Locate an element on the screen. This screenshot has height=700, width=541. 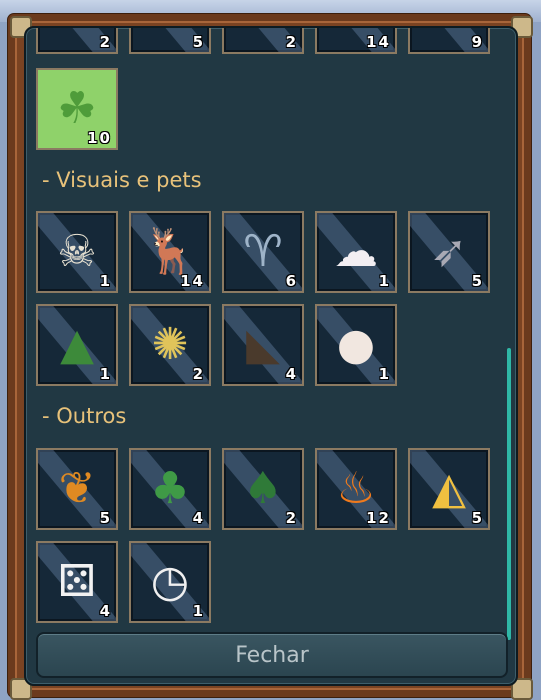
inventory-slot: ▲ 1 is located at coordinates (77, 345).